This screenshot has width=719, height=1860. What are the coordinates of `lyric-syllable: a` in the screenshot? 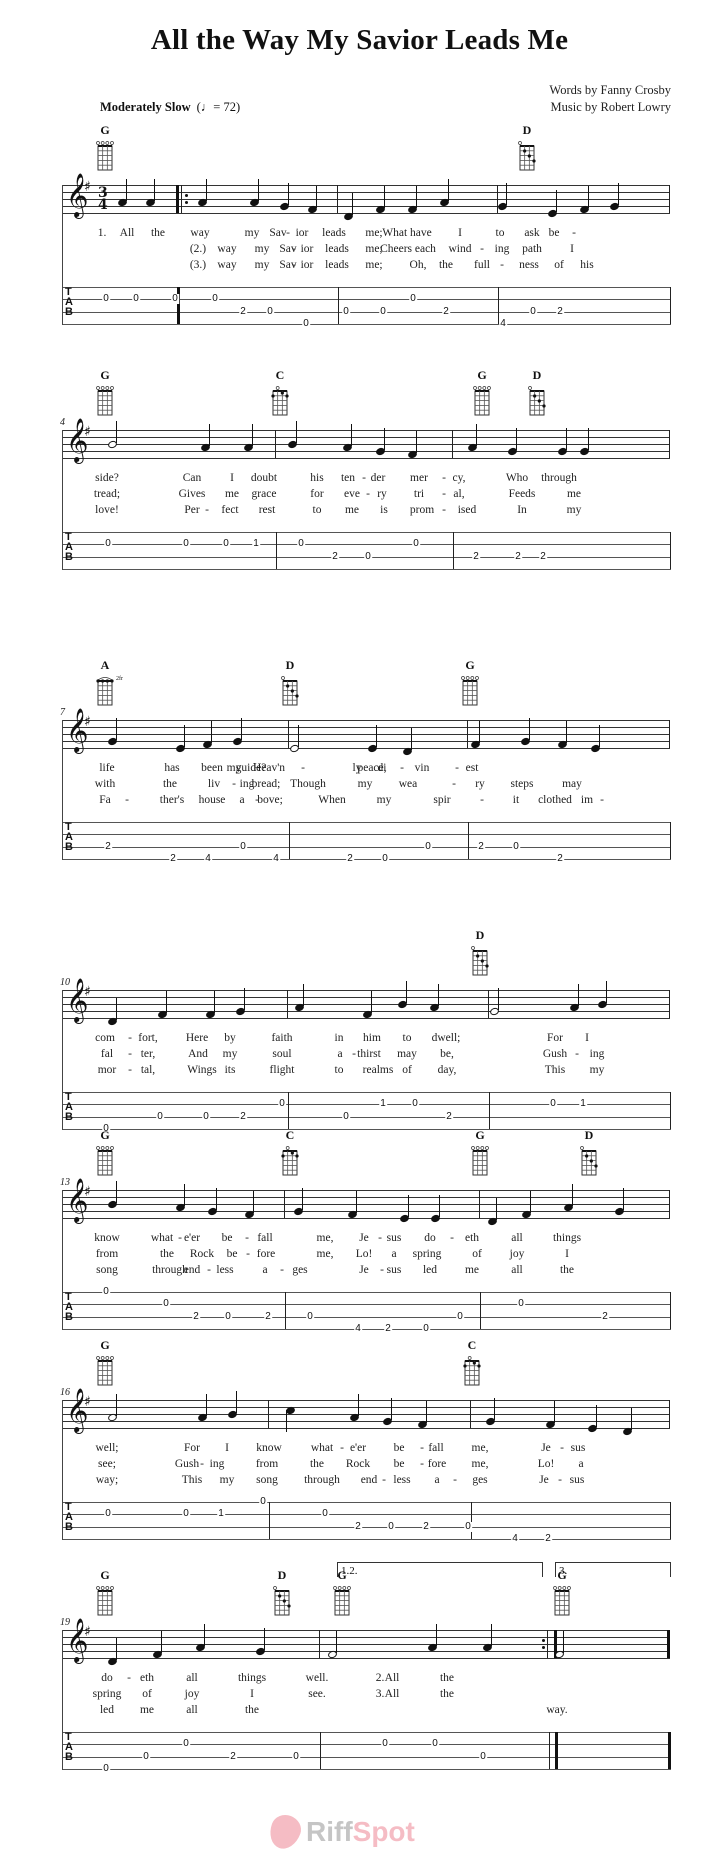 It's located at (394, 1254).